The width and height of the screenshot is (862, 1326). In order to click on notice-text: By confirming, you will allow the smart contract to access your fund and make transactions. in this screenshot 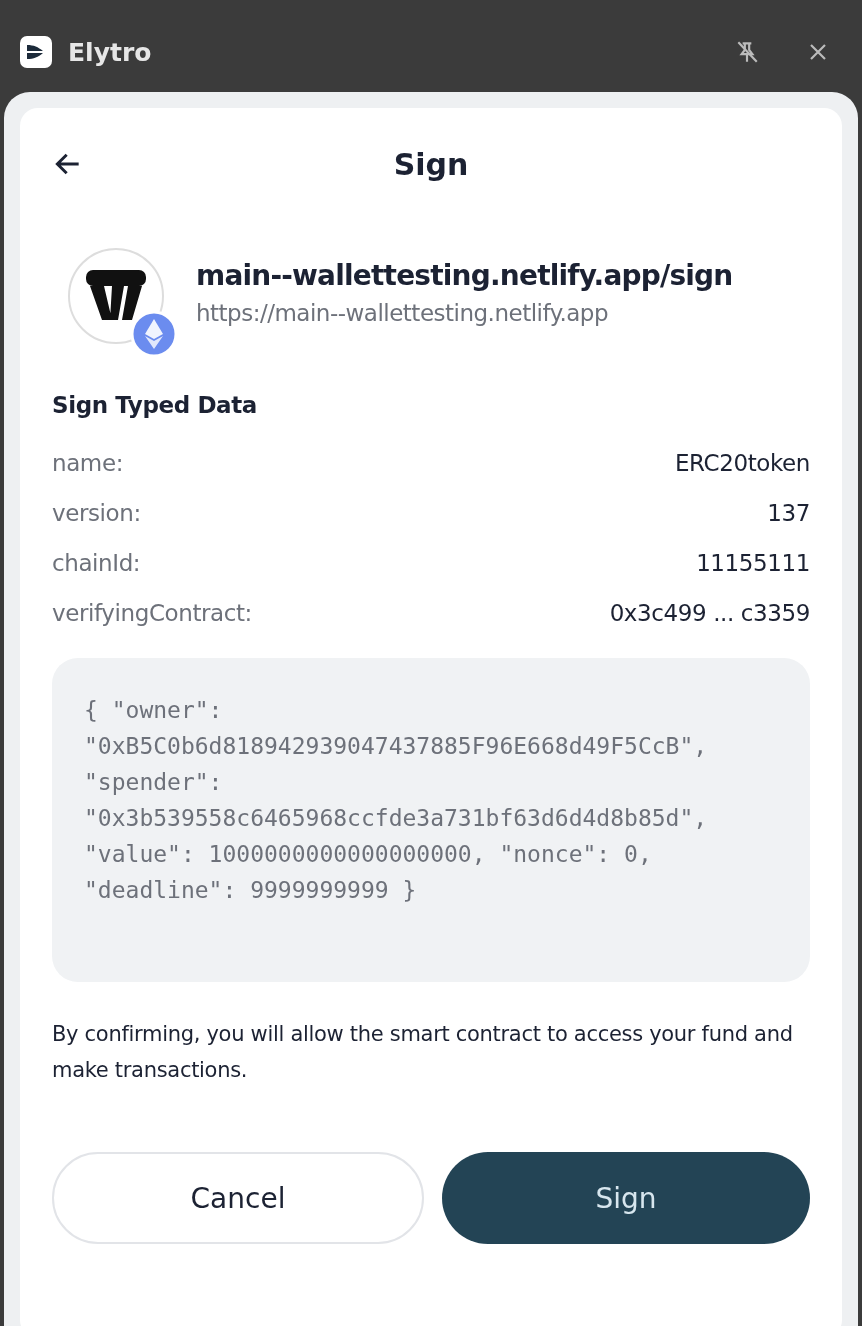, I will do `click(423, 1052)`.